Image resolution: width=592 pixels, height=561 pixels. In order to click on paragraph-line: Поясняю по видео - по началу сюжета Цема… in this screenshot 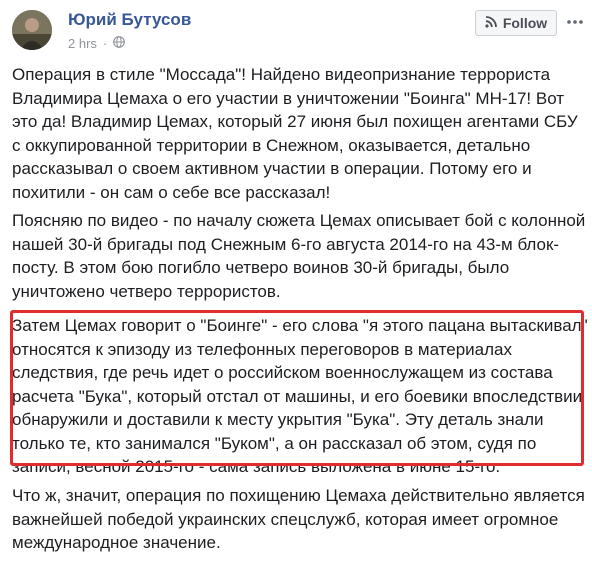, I will do `click(299, 220)`.